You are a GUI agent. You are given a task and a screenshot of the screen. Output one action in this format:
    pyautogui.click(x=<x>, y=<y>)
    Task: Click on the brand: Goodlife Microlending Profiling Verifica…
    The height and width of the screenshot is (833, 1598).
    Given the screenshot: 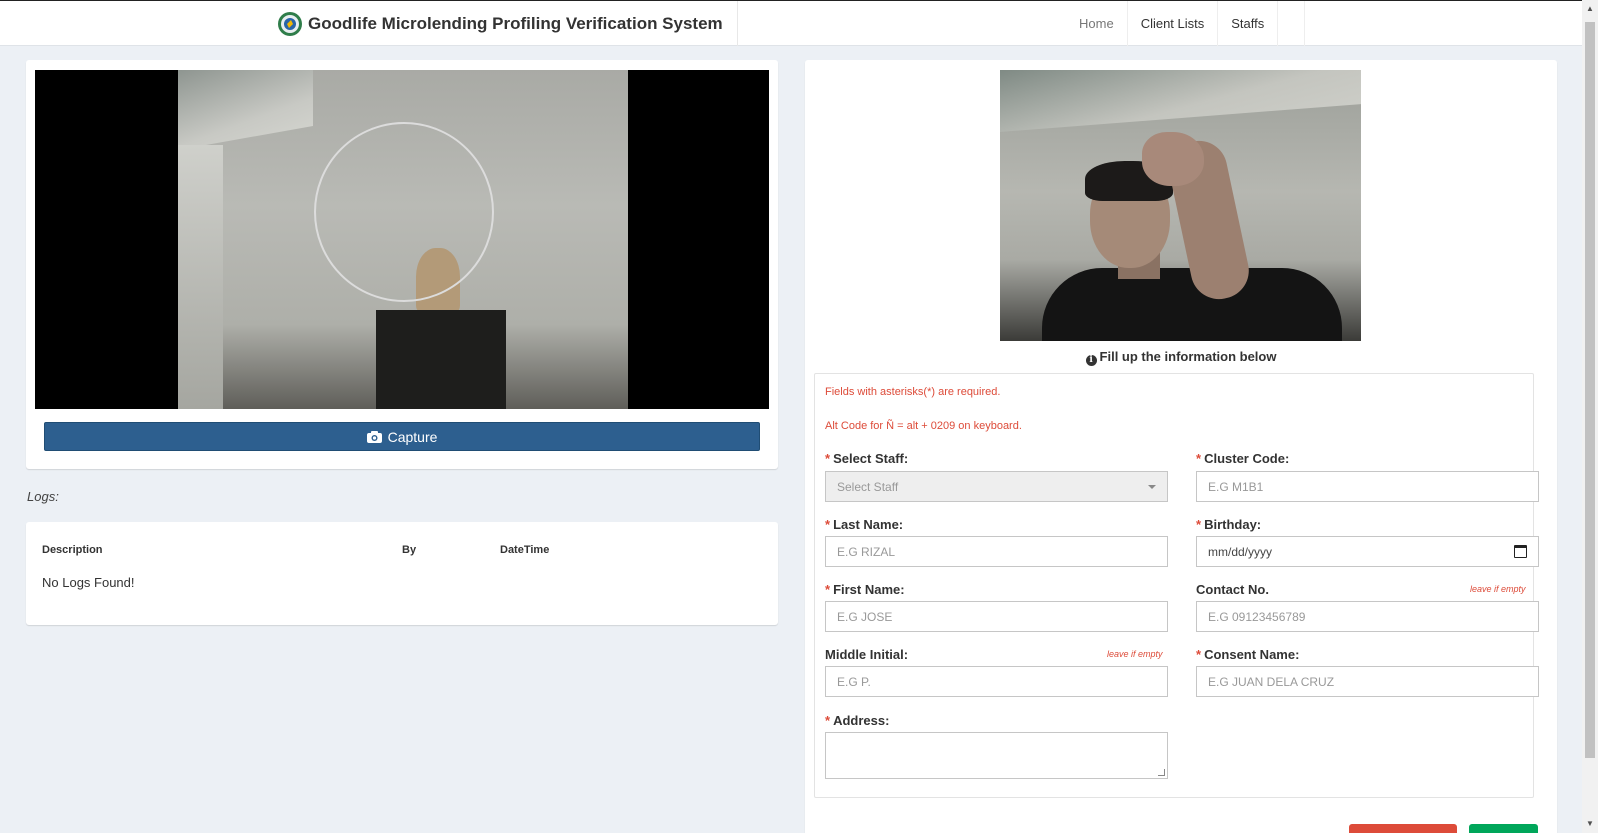 What is the action you would take?
    pyautogui.click(x=507, y=23)
    